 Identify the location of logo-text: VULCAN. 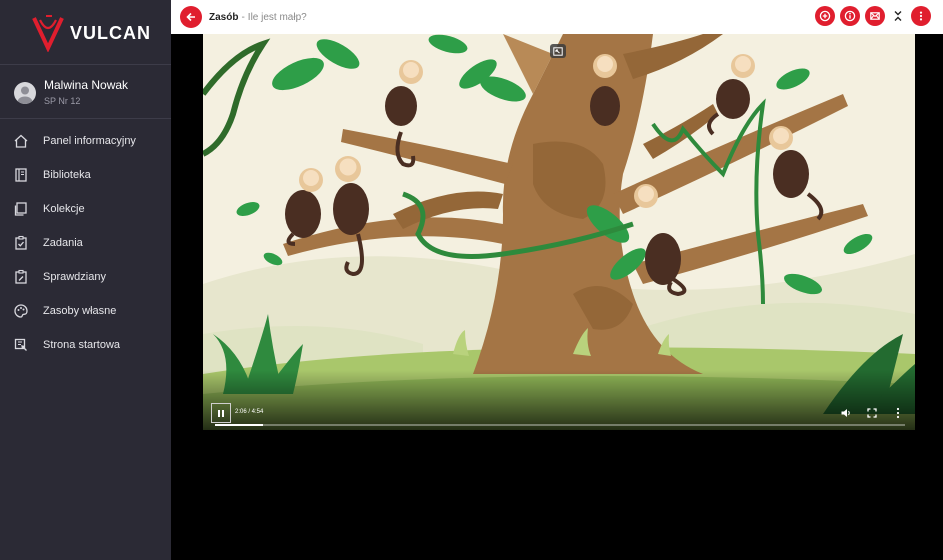
(110, 32).